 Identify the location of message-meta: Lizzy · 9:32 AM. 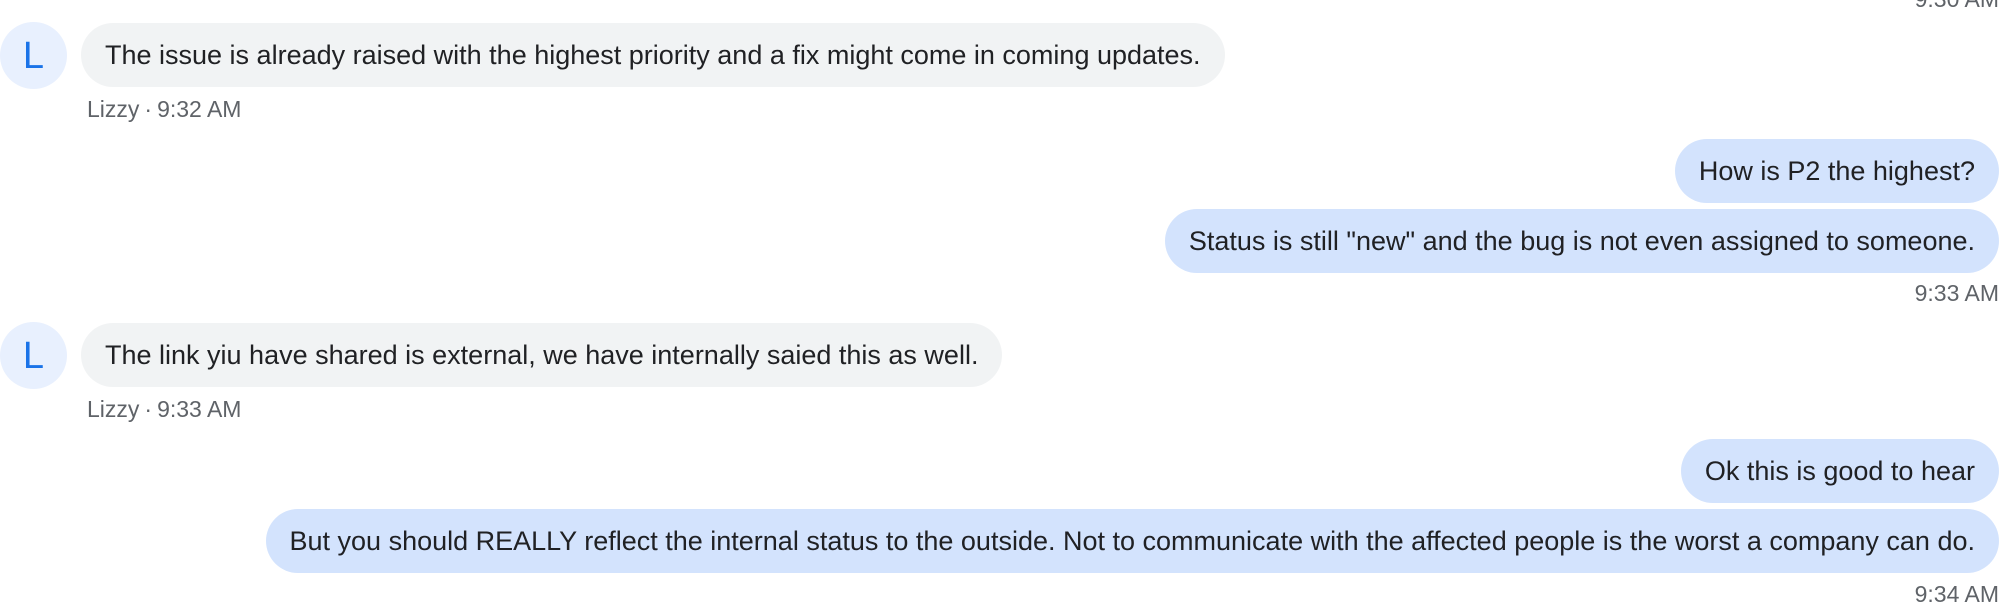
(164, 109).